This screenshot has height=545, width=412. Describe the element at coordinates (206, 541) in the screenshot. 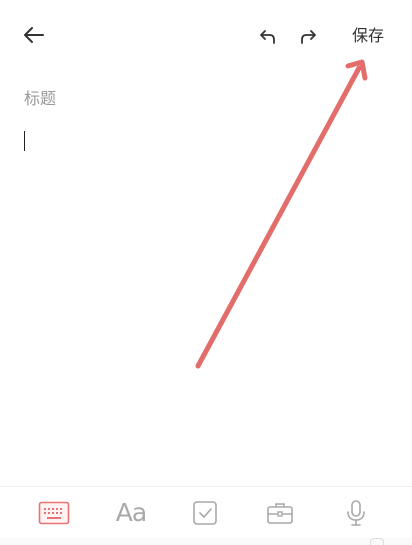

I see `bottom-strip` at that location.